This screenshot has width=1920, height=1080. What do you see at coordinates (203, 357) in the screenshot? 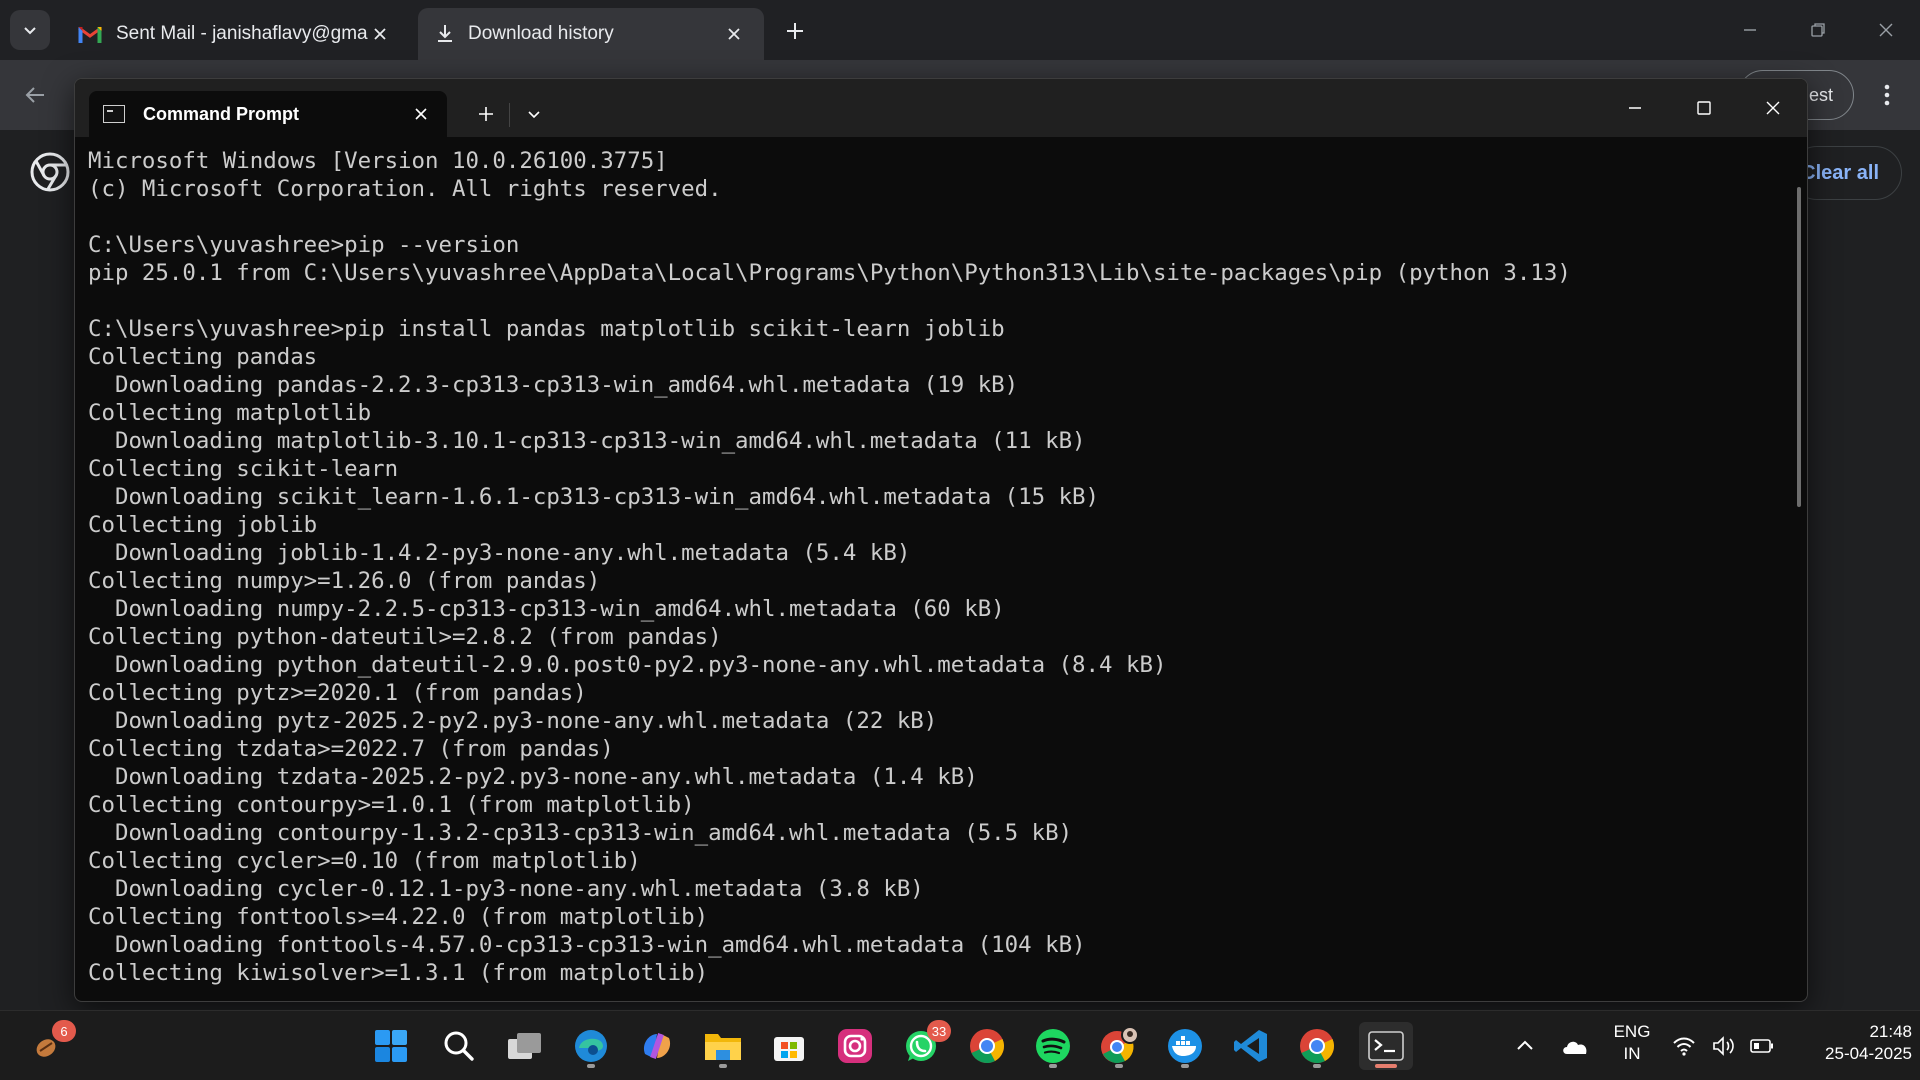
I see `terminal-line: Collecting pandas` at bounding box center [203, 357].